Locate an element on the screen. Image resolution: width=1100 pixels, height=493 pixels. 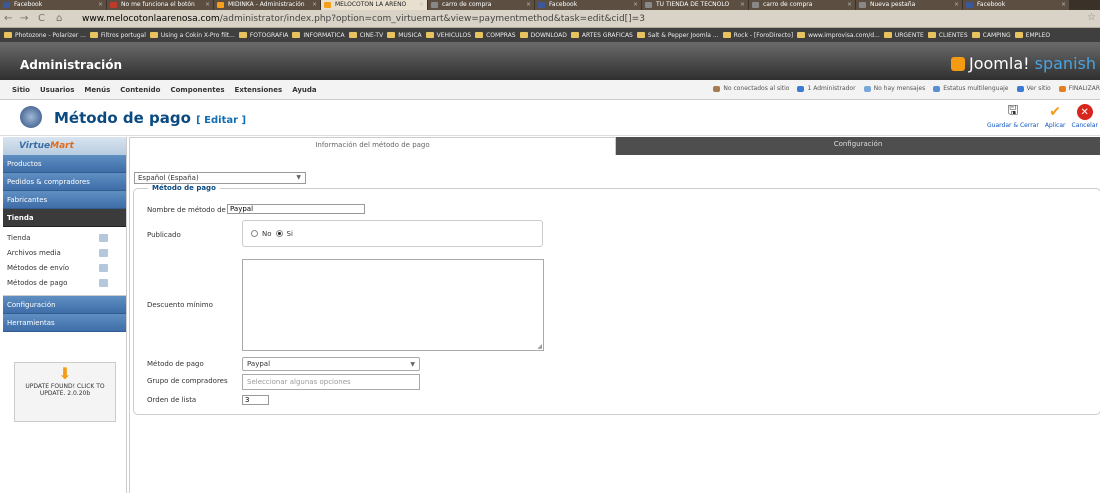
tab-payment-info: Información del método de pago is located at coordinates (372, 146).